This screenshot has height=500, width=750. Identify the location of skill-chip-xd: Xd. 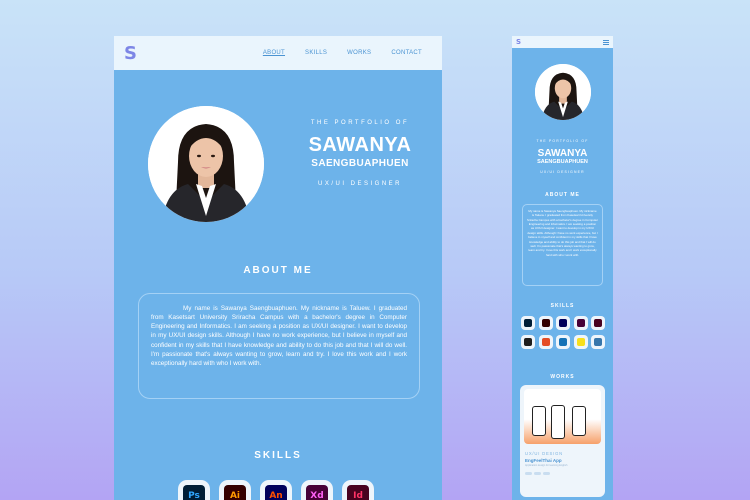
(317, 490).